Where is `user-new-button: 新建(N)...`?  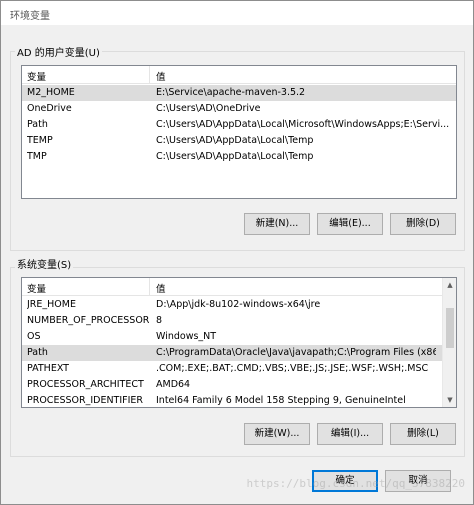 user-new-button: 新建(N)... is located at coordinates (277, 224).